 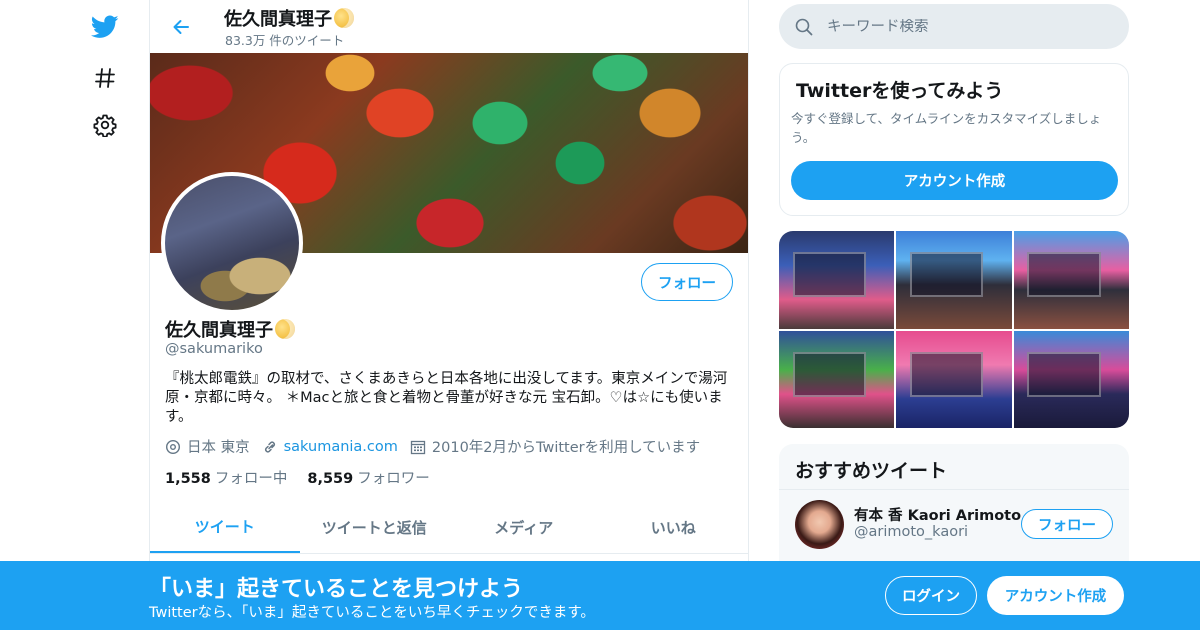 What do you see at coordinates (375, 527) in the screenshot?
I see `tab-tweets-replies: ツイートと返信` at bounding box center [375, 527].